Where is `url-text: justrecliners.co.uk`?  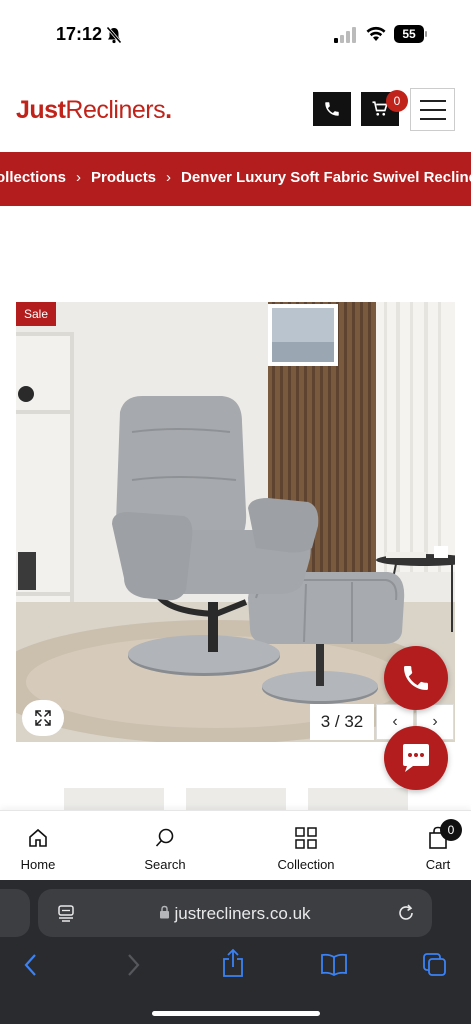 url-text: justrecliners.co.uk is located at coordinates (242, 913).